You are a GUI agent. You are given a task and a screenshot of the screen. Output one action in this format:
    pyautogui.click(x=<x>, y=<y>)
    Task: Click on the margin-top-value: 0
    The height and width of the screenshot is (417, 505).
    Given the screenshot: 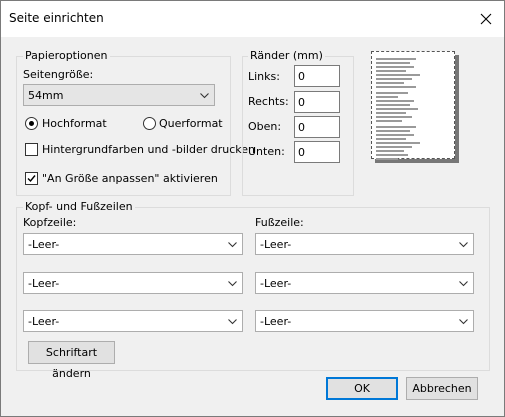 What is the action you would take?
    pyautogui.click(x=301, y=127)
    